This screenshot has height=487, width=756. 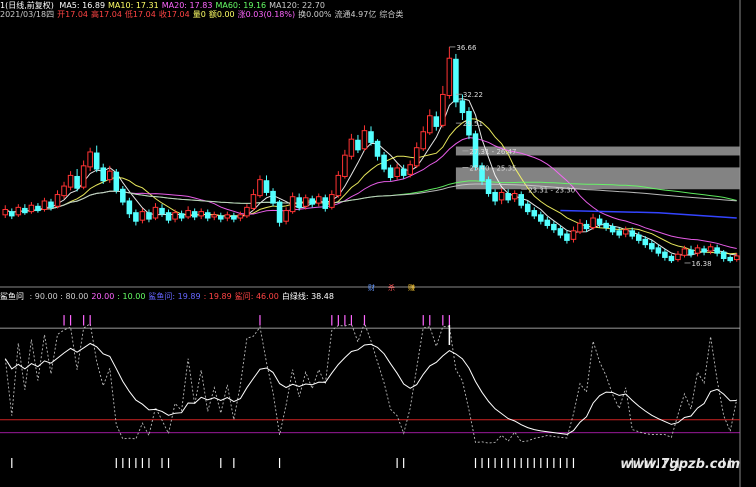 I want to click on price-annotation-0: 36.66, so click(x=466, y=48).